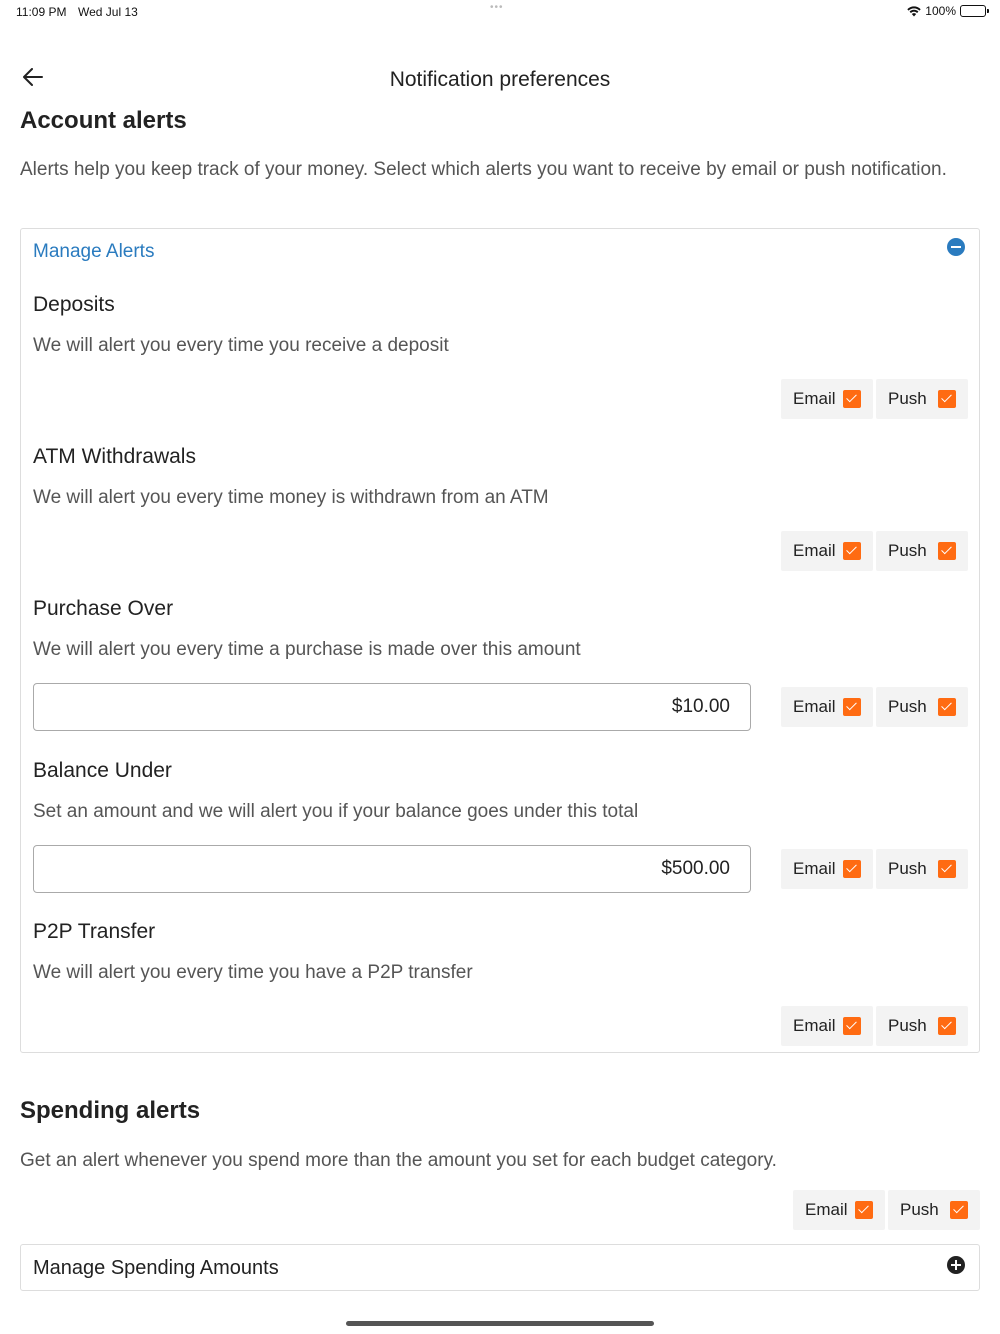 The height and width of the screenshot is (1334, 1000). What do you see at coordinates (392, 869) in the screenshot?
I see `balance-amount-input` at bounding box center [392, 869].